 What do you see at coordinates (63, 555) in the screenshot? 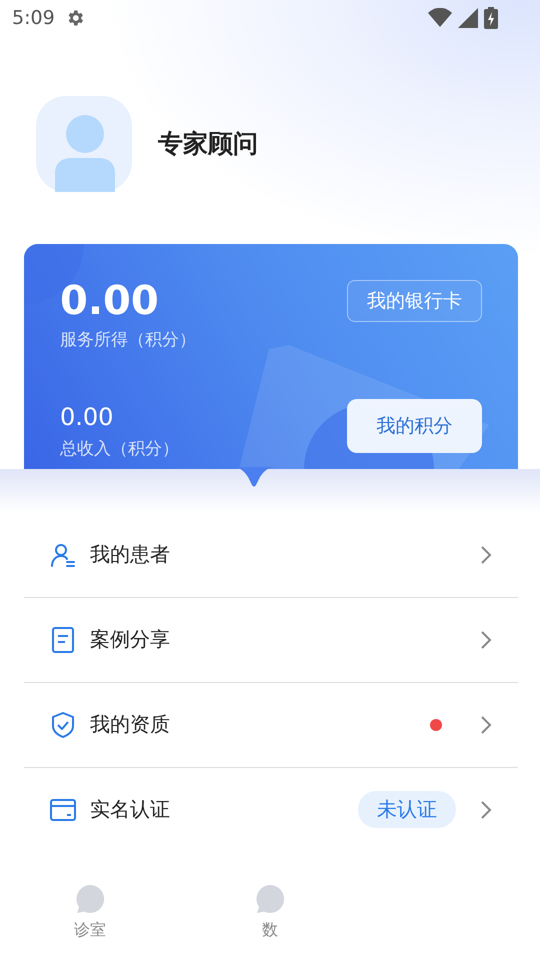
I see `user-icon` at bounding box center [63, 555].